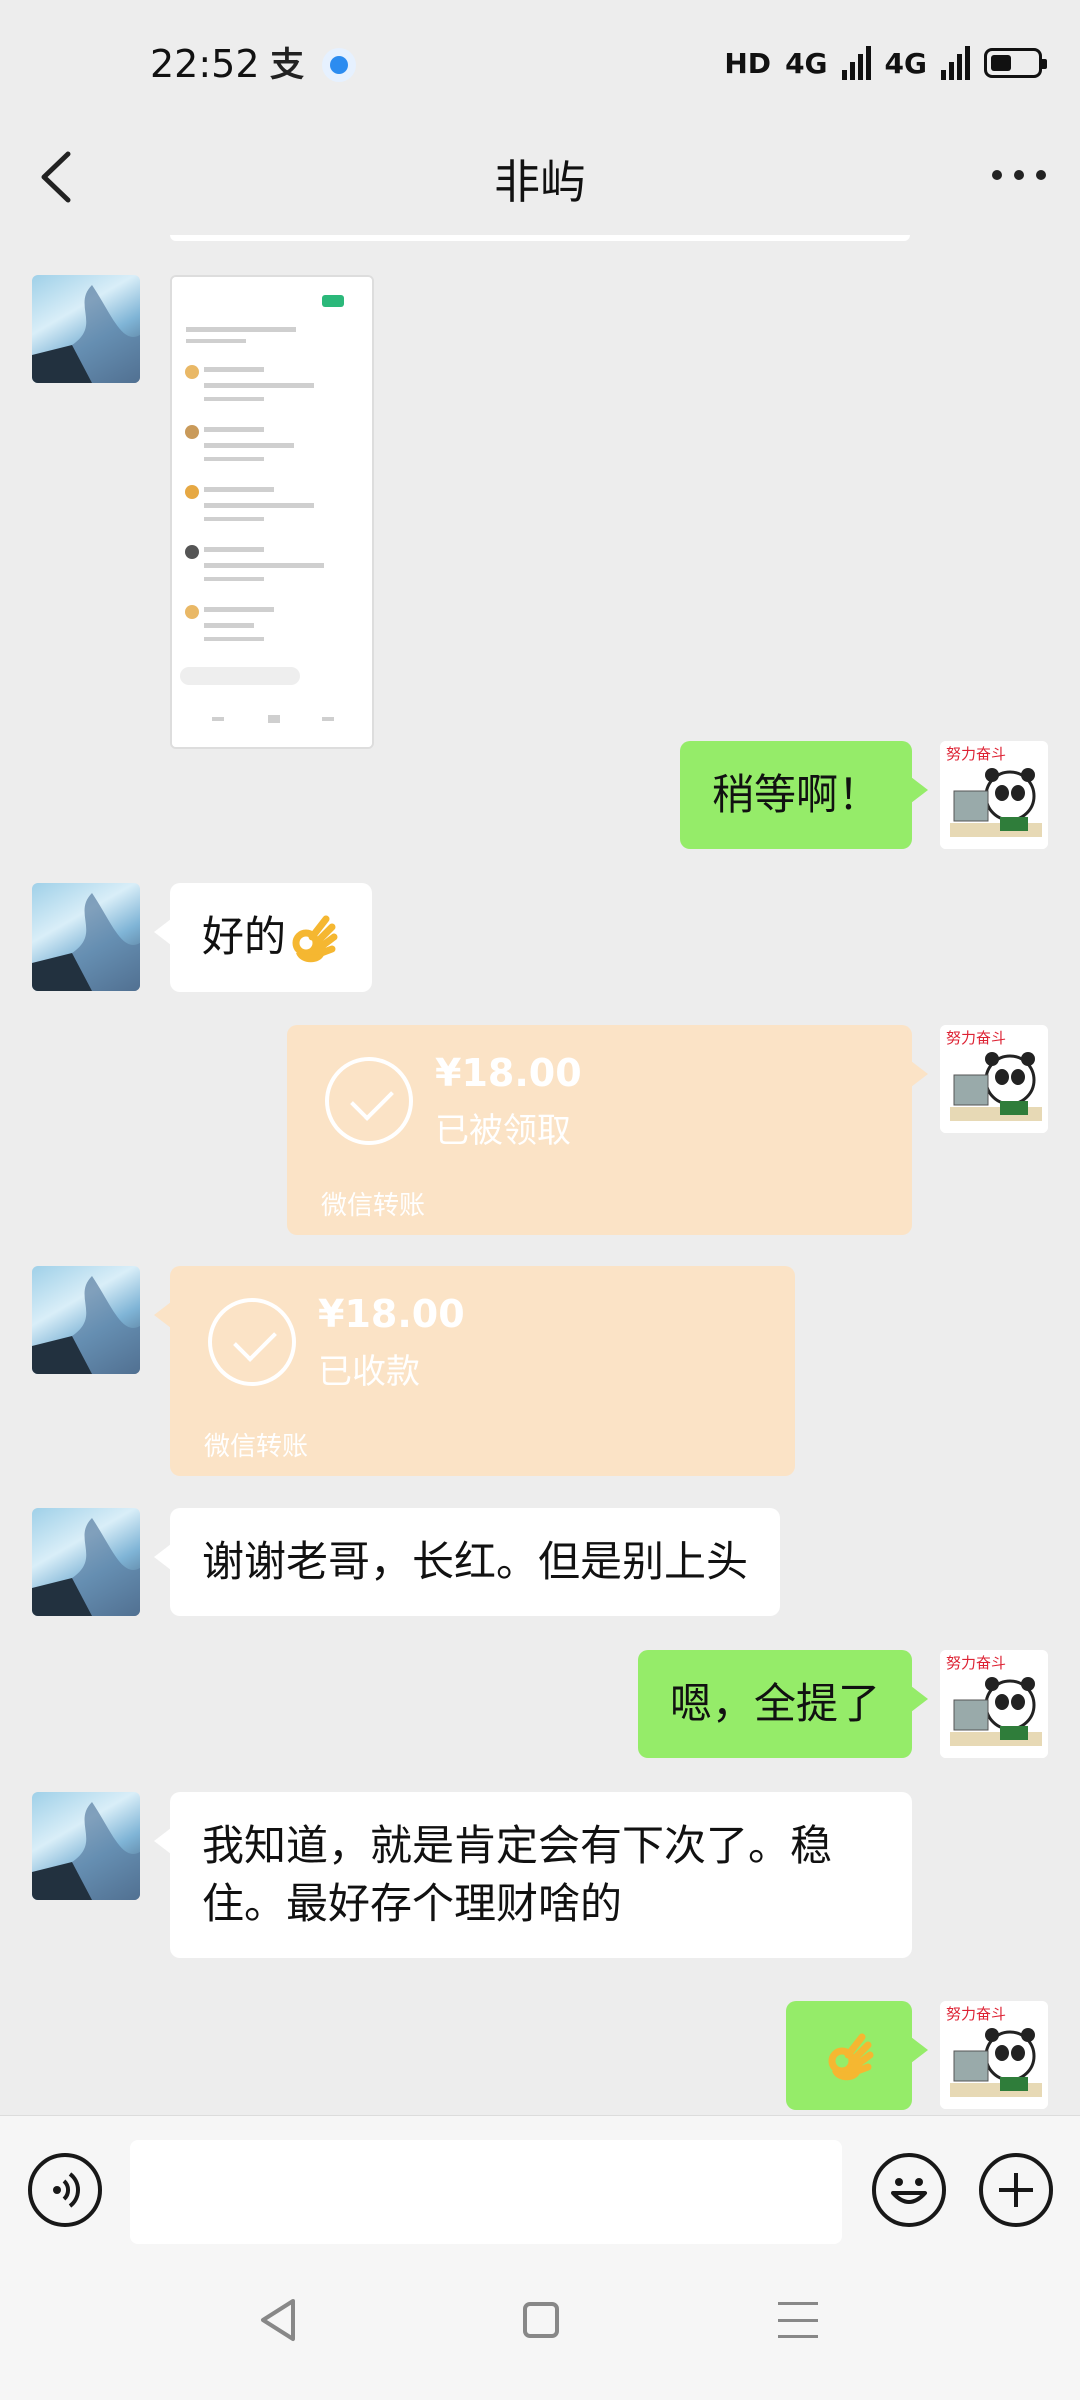  What do you see at coordinates (272, 512) in the screenshot?
I see `image-message` at bounding box center [272, 512].